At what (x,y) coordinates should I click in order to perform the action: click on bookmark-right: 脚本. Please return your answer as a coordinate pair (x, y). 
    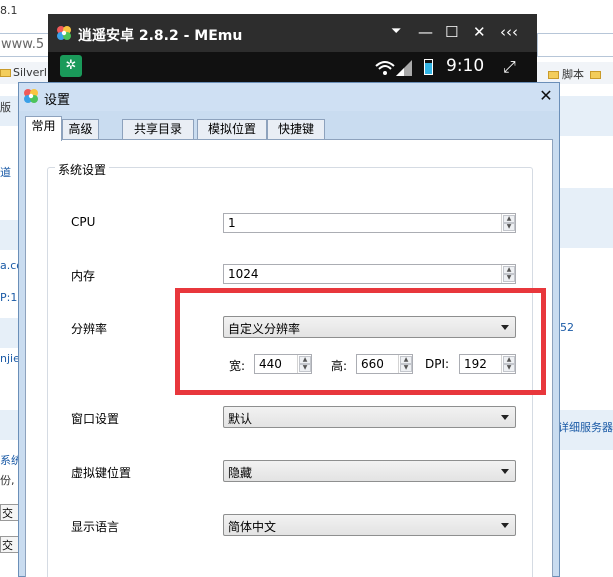
    Looking at the image, I should click on (574, 74).